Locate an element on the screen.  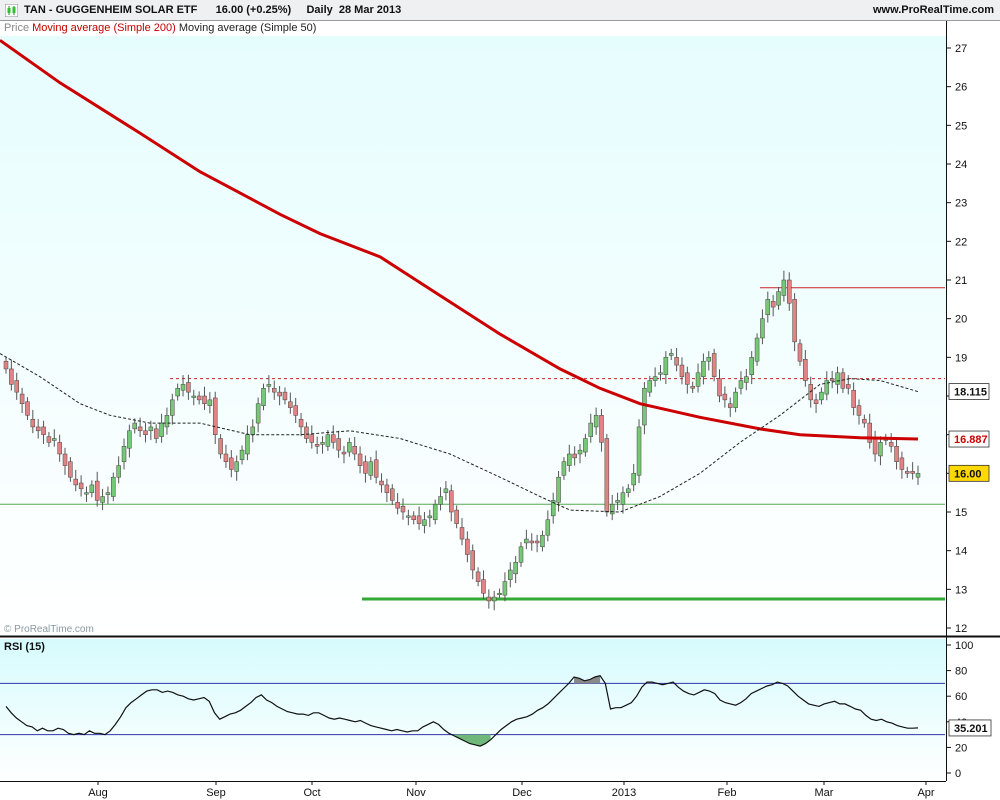
rsi-axis-tick-label: 60 is located at coordinates (961, 697).